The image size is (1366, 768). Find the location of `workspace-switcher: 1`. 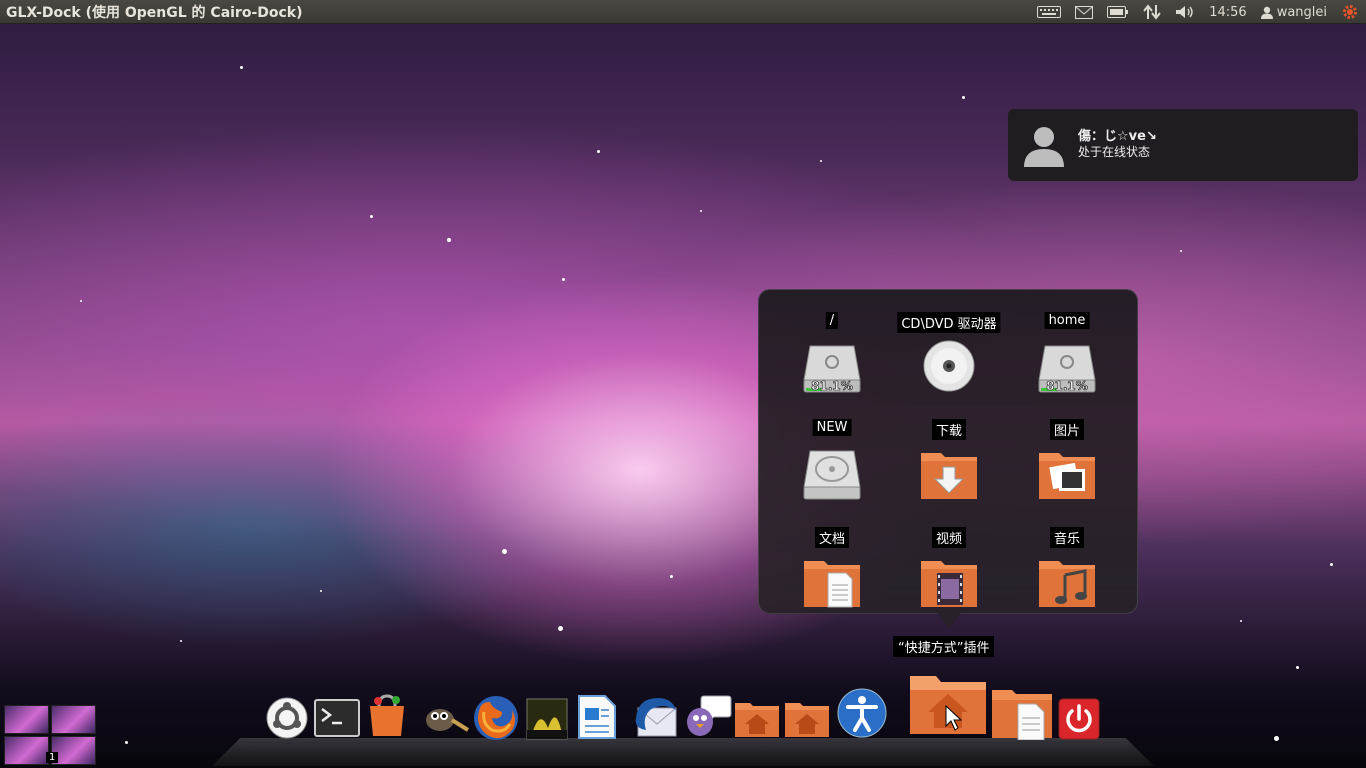

workspace-switcher: 1 is located at coordinates (50, 736).